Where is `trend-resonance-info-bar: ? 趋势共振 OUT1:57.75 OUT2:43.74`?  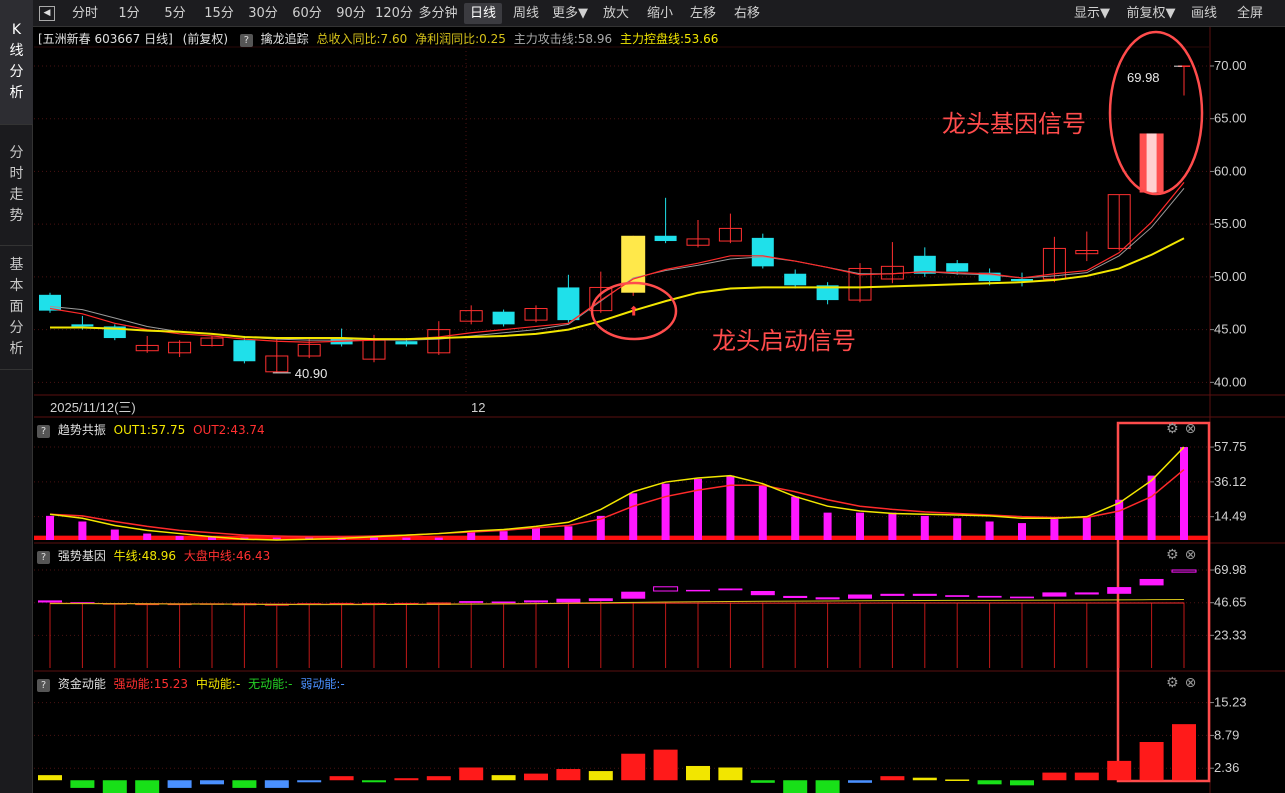 trend-resonance-info-bar: ? 趋势共振 OUT1:57.75 OUT2:43.74 is located at coordinates (149, 430).